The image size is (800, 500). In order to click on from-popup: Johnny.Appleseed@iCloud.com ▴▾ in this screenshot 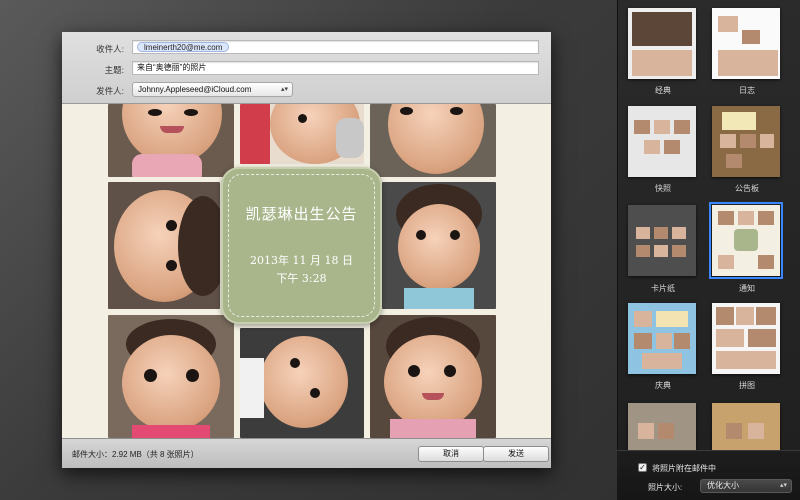, I will do `click(212, 89)`.